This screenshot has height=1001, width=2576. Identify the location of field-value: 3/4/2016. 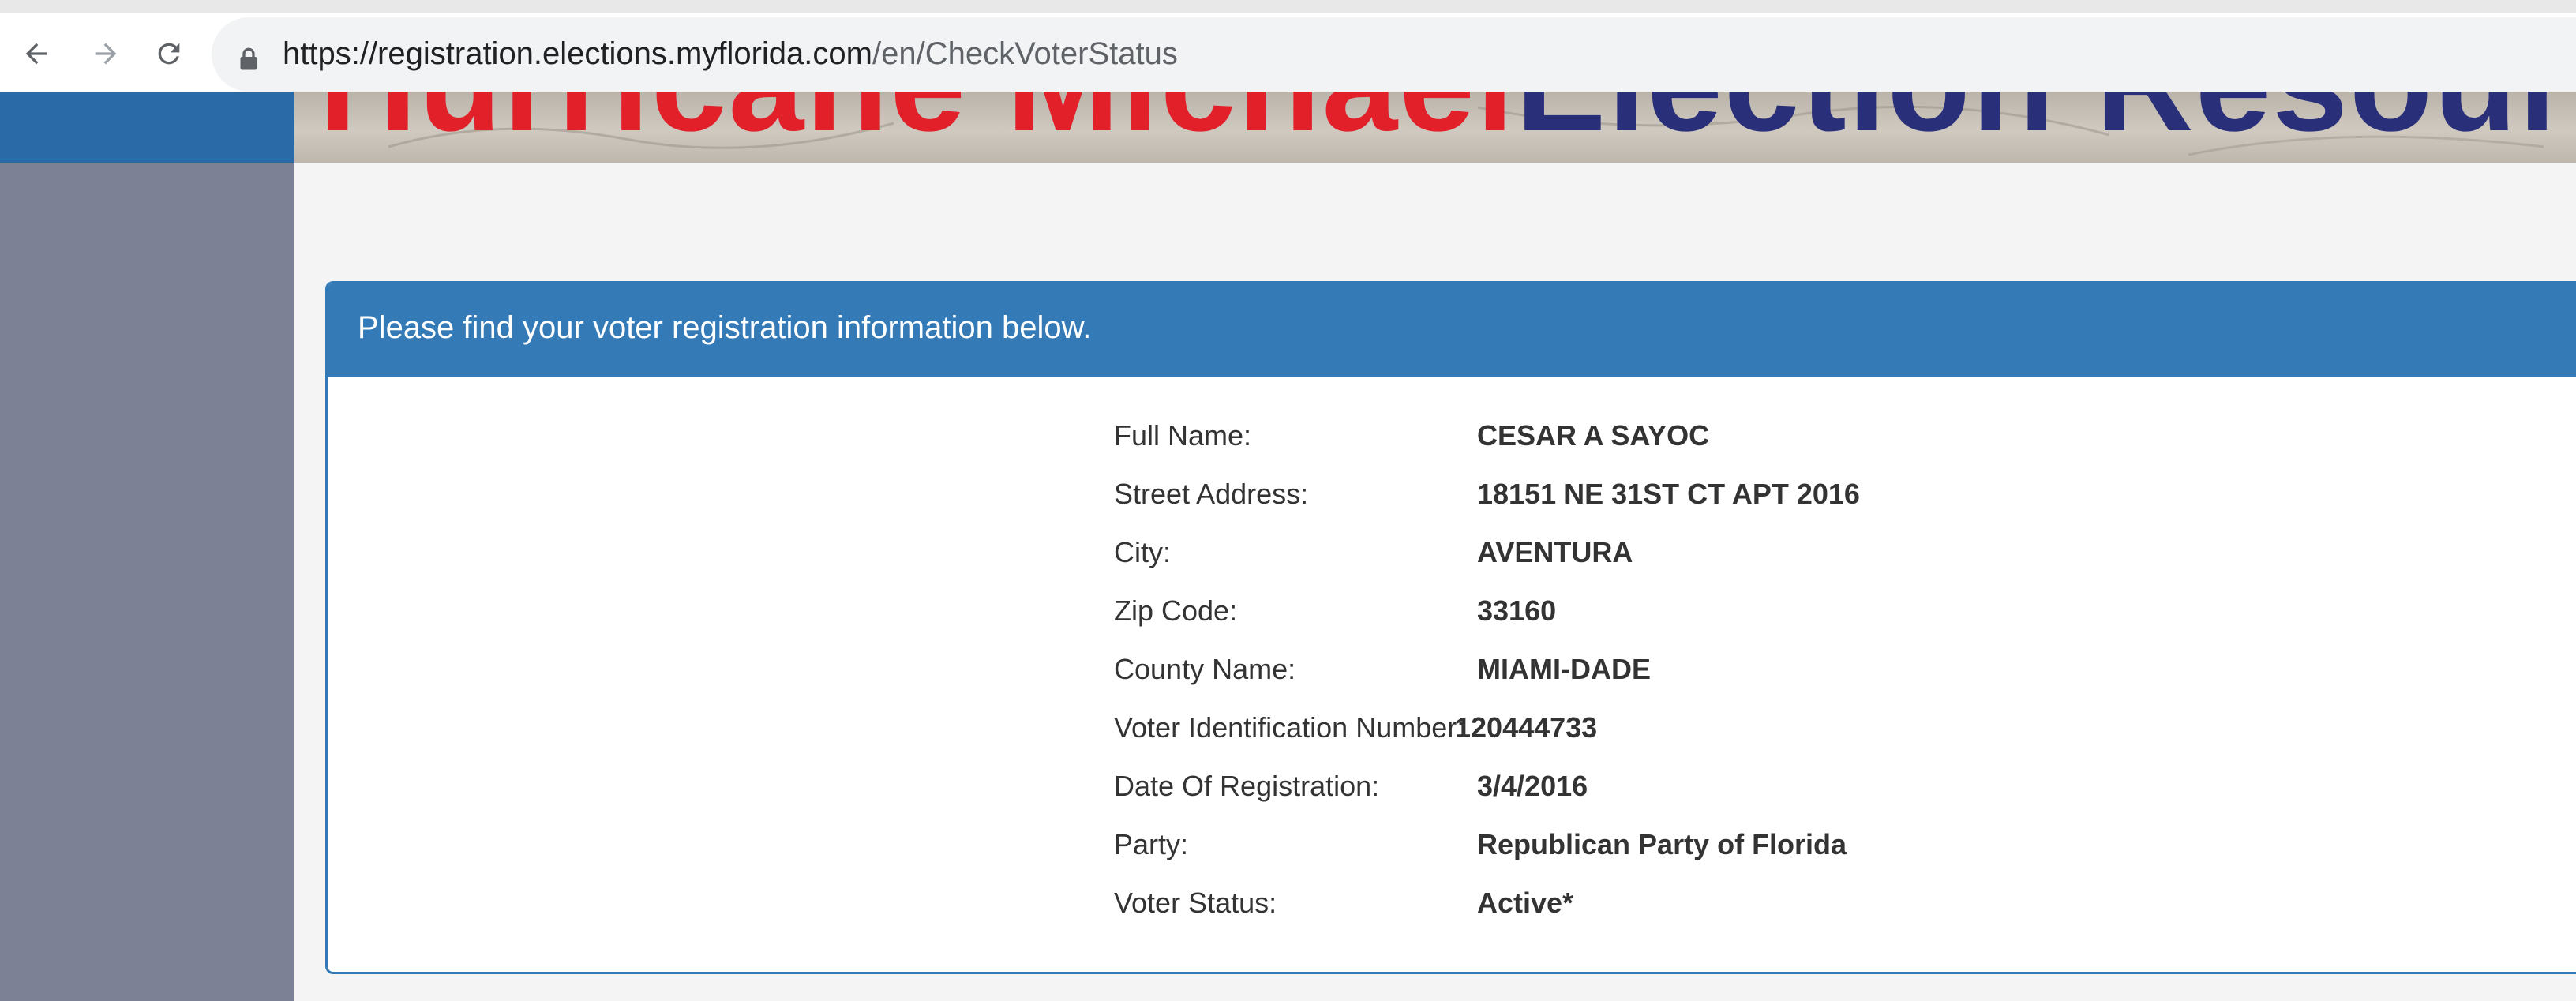
(1532, 786).